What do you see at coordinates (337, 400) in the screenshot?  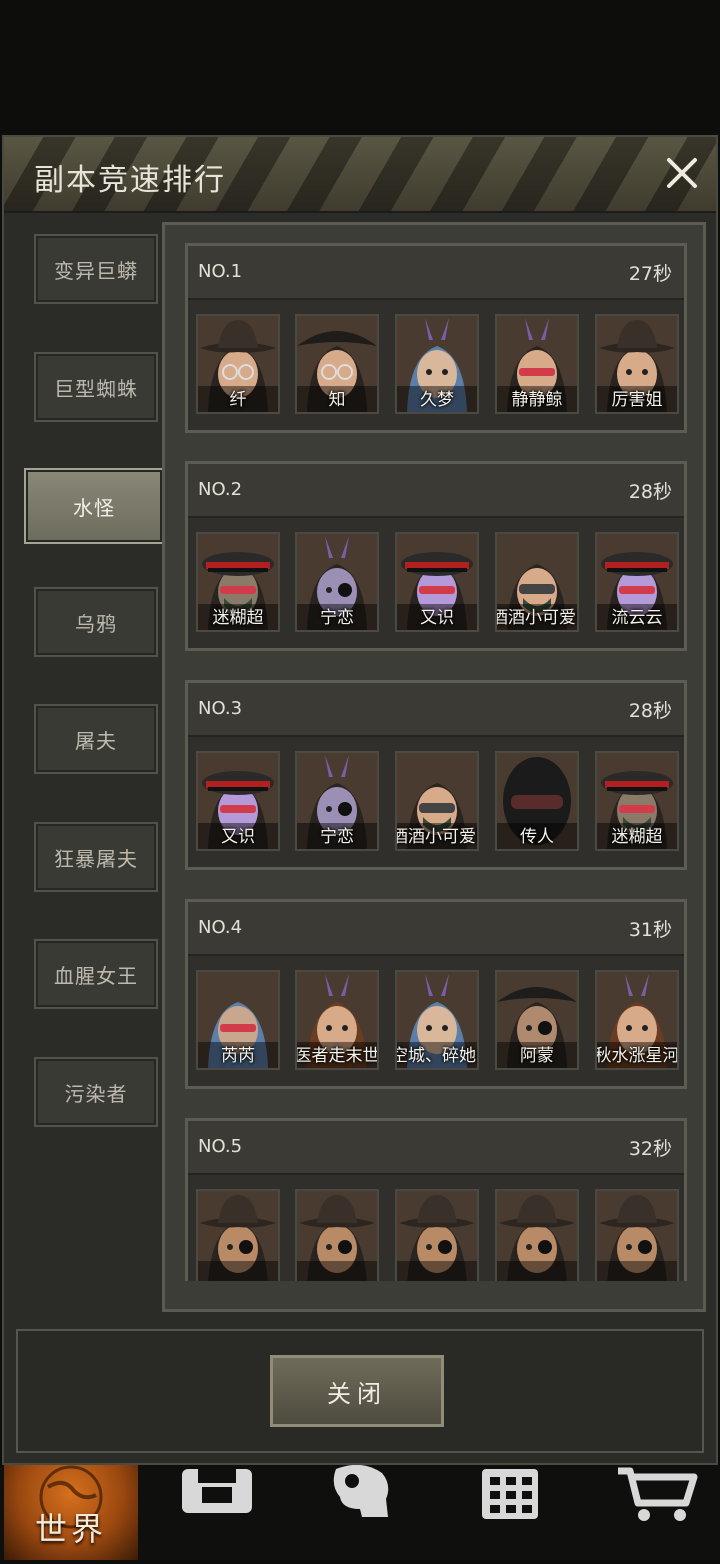 I see `member-name: 知` at bounding box center [337, 400].